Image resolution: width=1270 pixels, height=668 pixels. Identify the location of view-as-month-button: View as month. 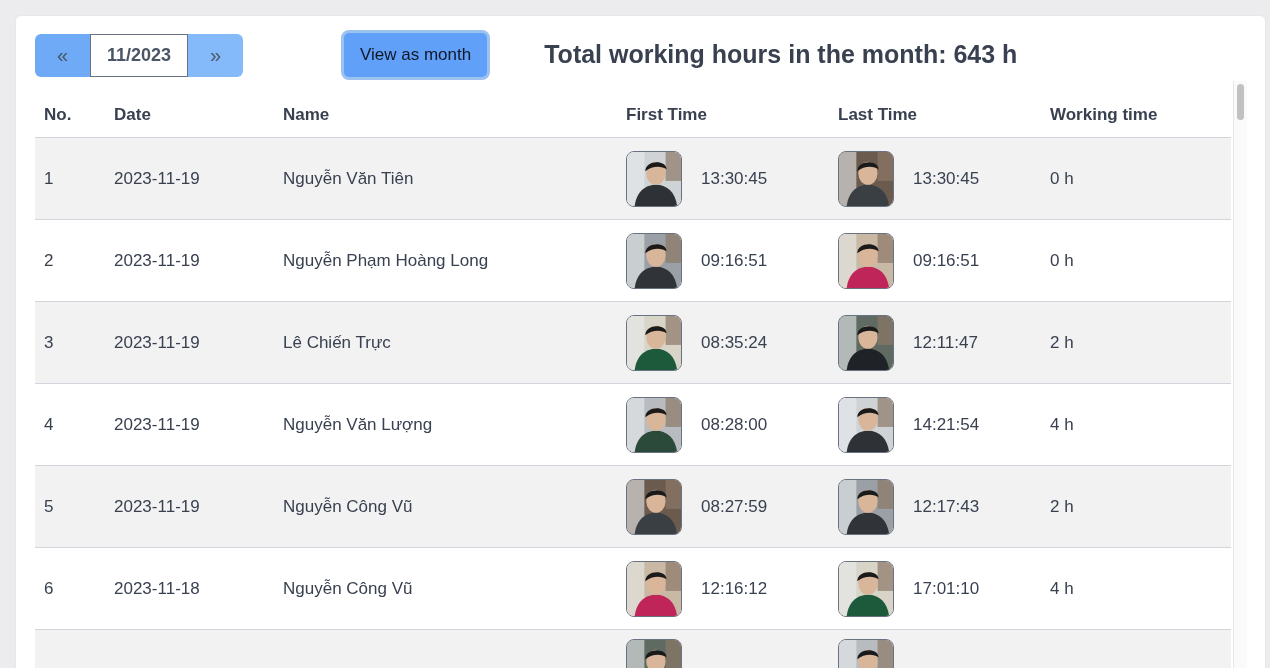
(416, 55).